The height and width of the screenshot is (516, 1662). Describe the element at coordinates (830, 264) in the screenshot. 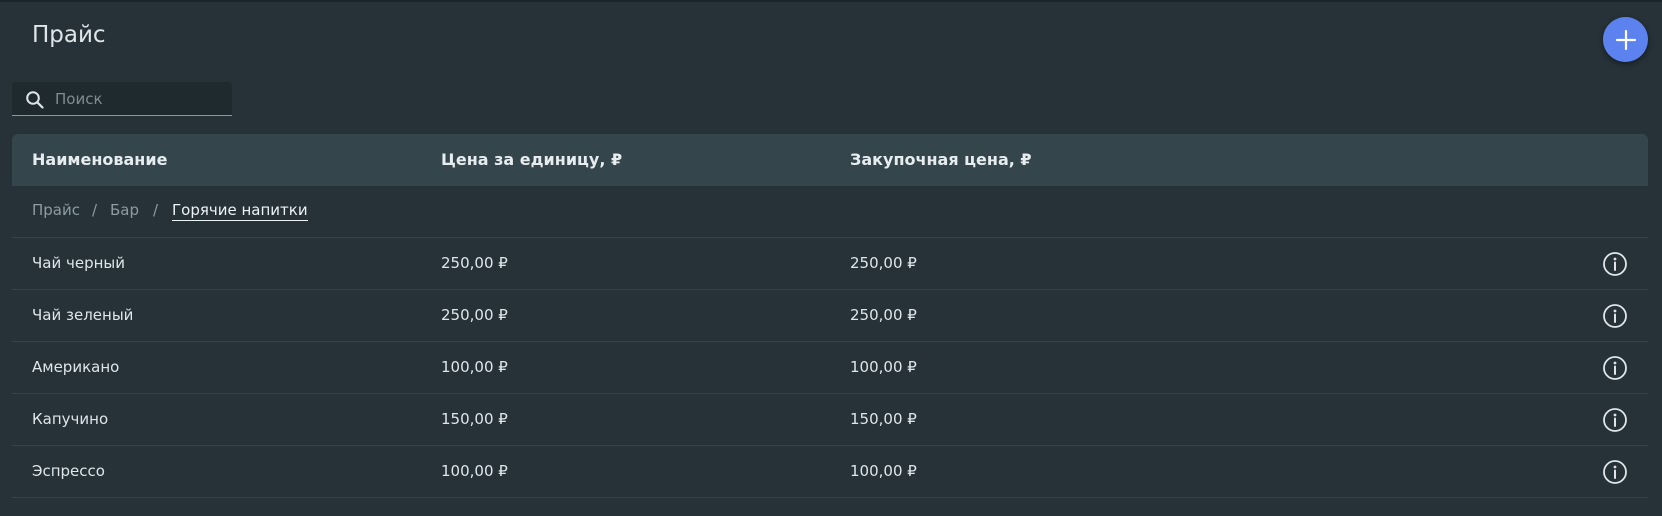

I see `table-row: Чай черный 250,00 ₽ 250,00 ₽` at that location.